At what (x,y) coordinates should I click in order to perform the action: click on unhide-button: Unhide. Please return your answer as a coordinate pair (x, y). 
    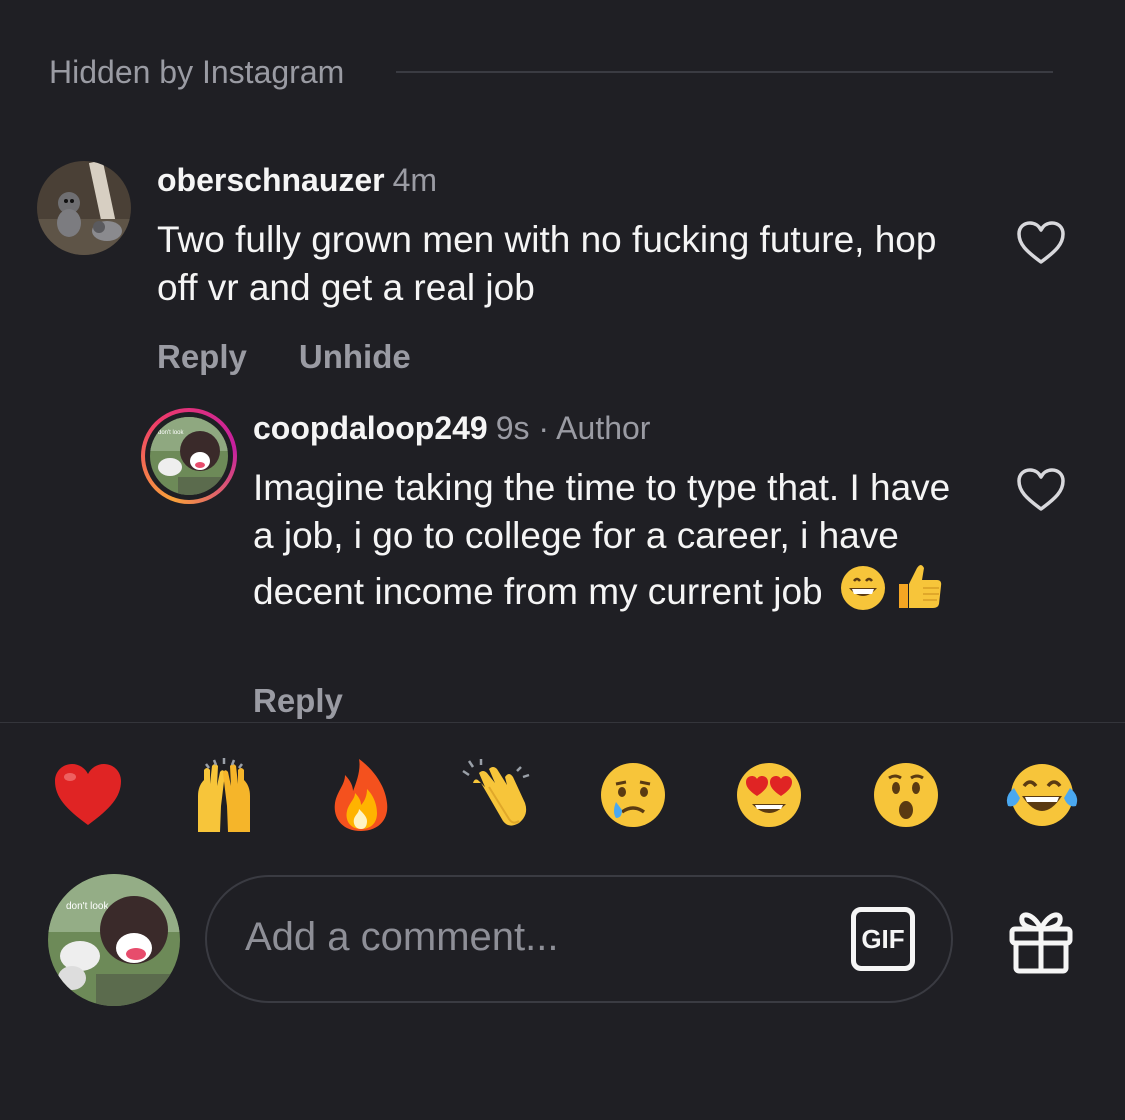
    Looking at the image, I should click on (355, 357).